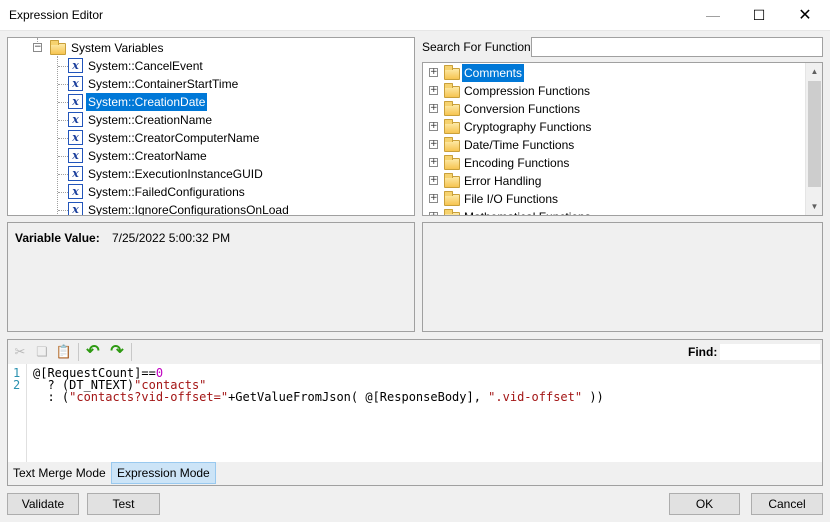  Describe the element at coordinates (145, 66) in the screenshot. I see `variable-label: System::CancelEvent` at that location.